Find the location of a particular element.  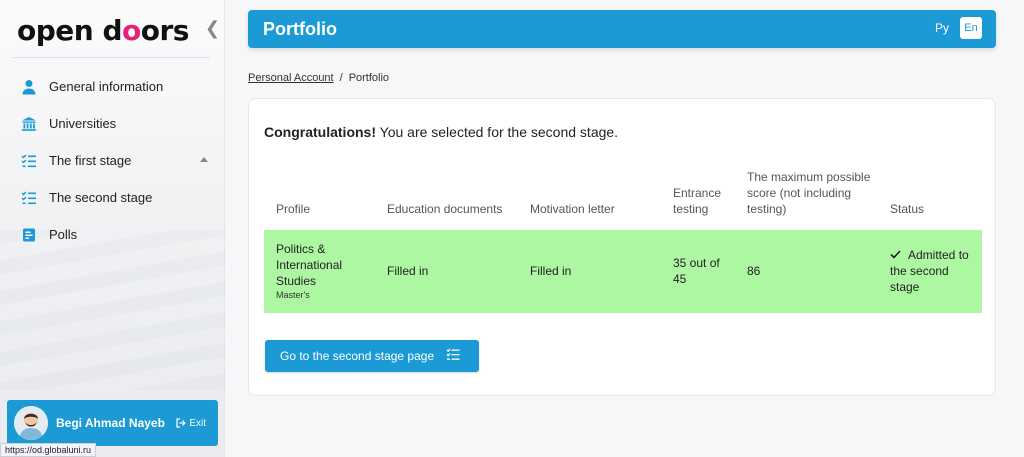

sidebar-item-first-stage: The first stage is located at coordinates (112, 160).